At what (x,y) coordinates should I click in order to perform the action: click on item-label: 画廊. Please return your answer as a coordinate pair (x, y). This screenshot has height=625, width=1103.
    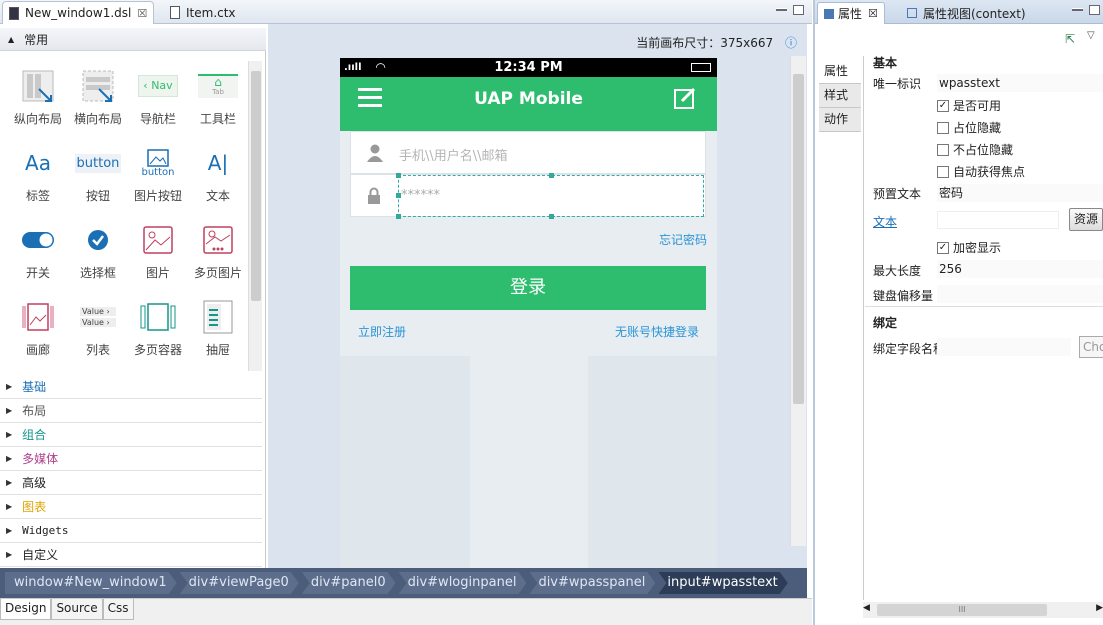
    Looking at the image, I should click on (37, 350).